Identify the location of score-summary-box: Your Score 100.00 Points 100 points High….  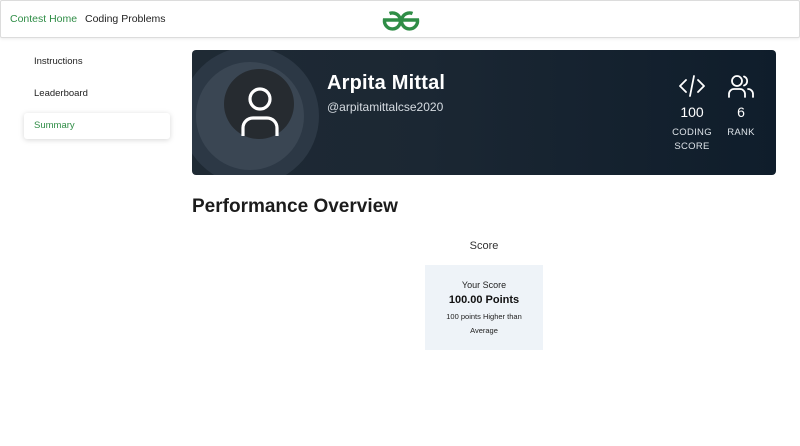
(484, 307).